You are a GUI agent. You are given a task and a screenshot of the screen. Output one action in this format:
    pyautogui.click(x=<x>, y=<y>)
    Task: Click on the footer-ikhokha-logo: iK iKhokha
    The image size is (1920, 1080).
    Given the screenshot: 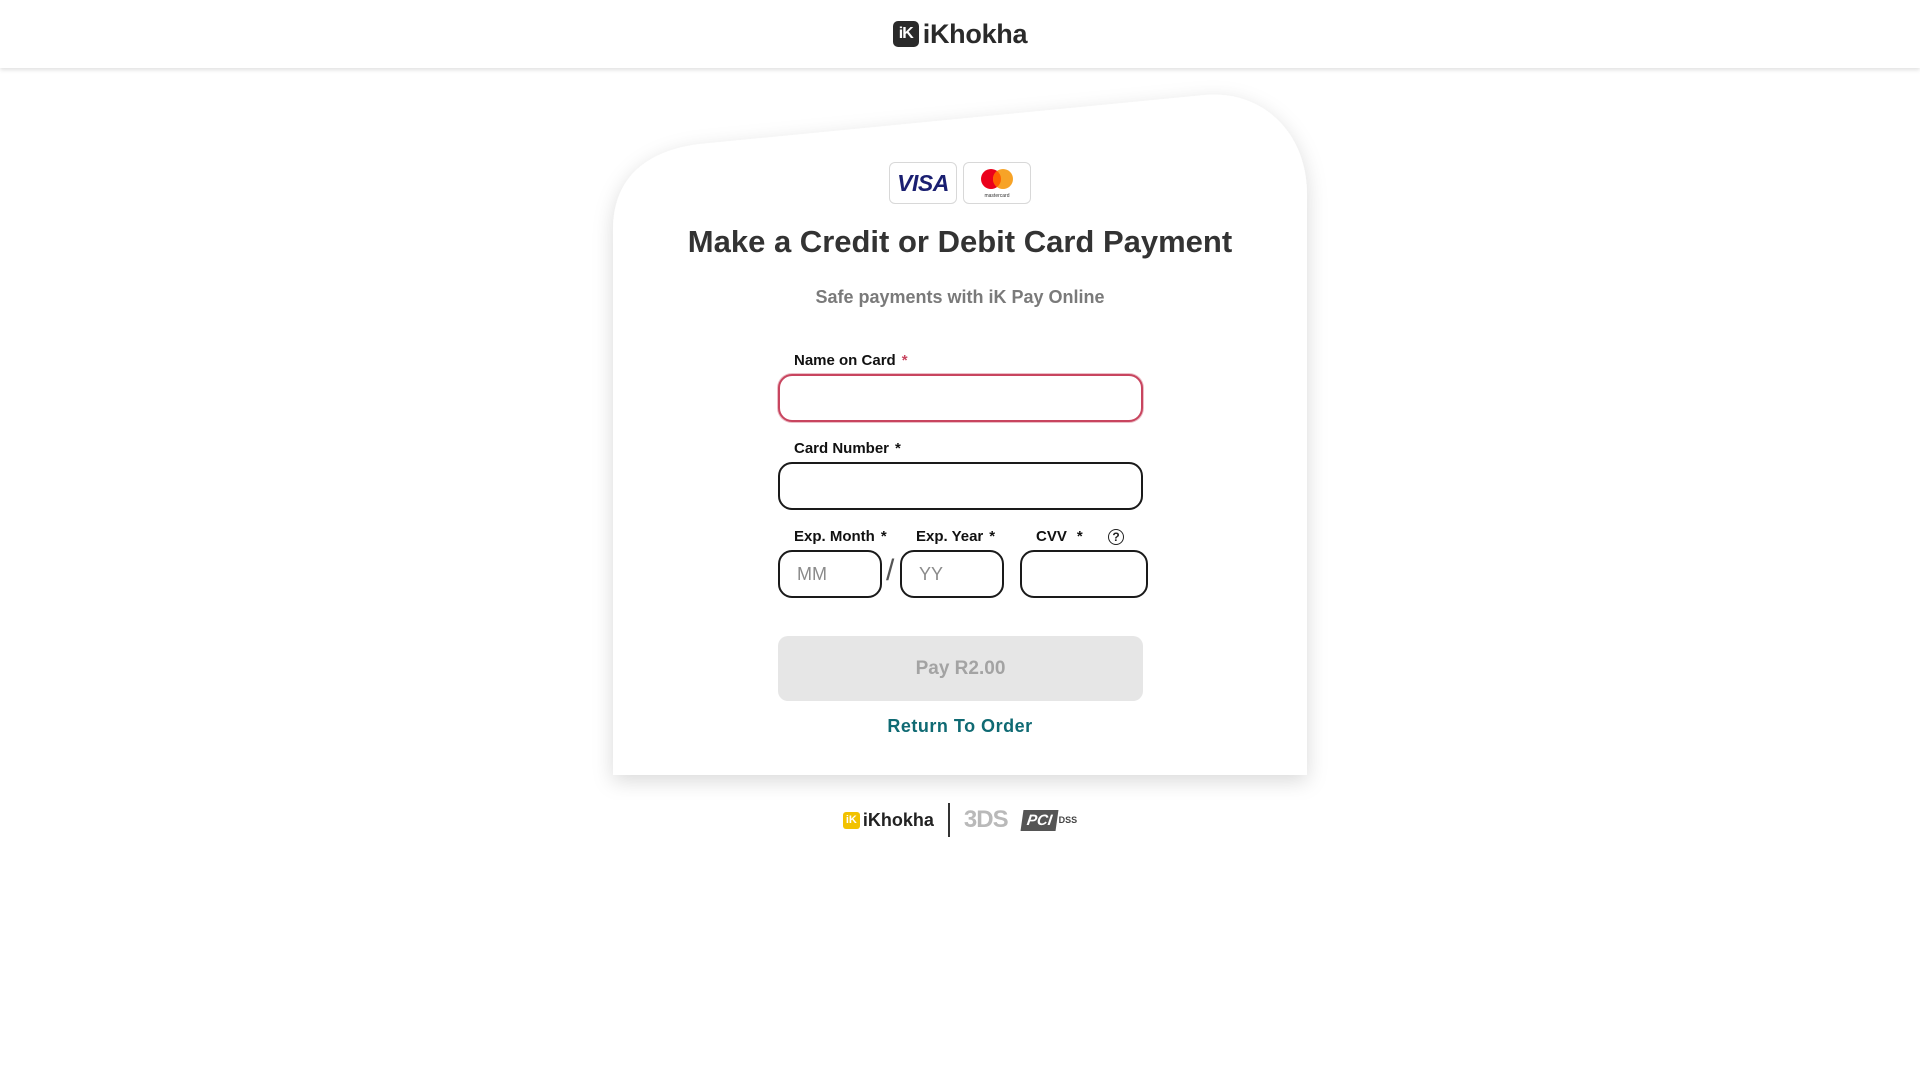 What is the action you would take?
    pyautogui.click(x=888, y=820)
    